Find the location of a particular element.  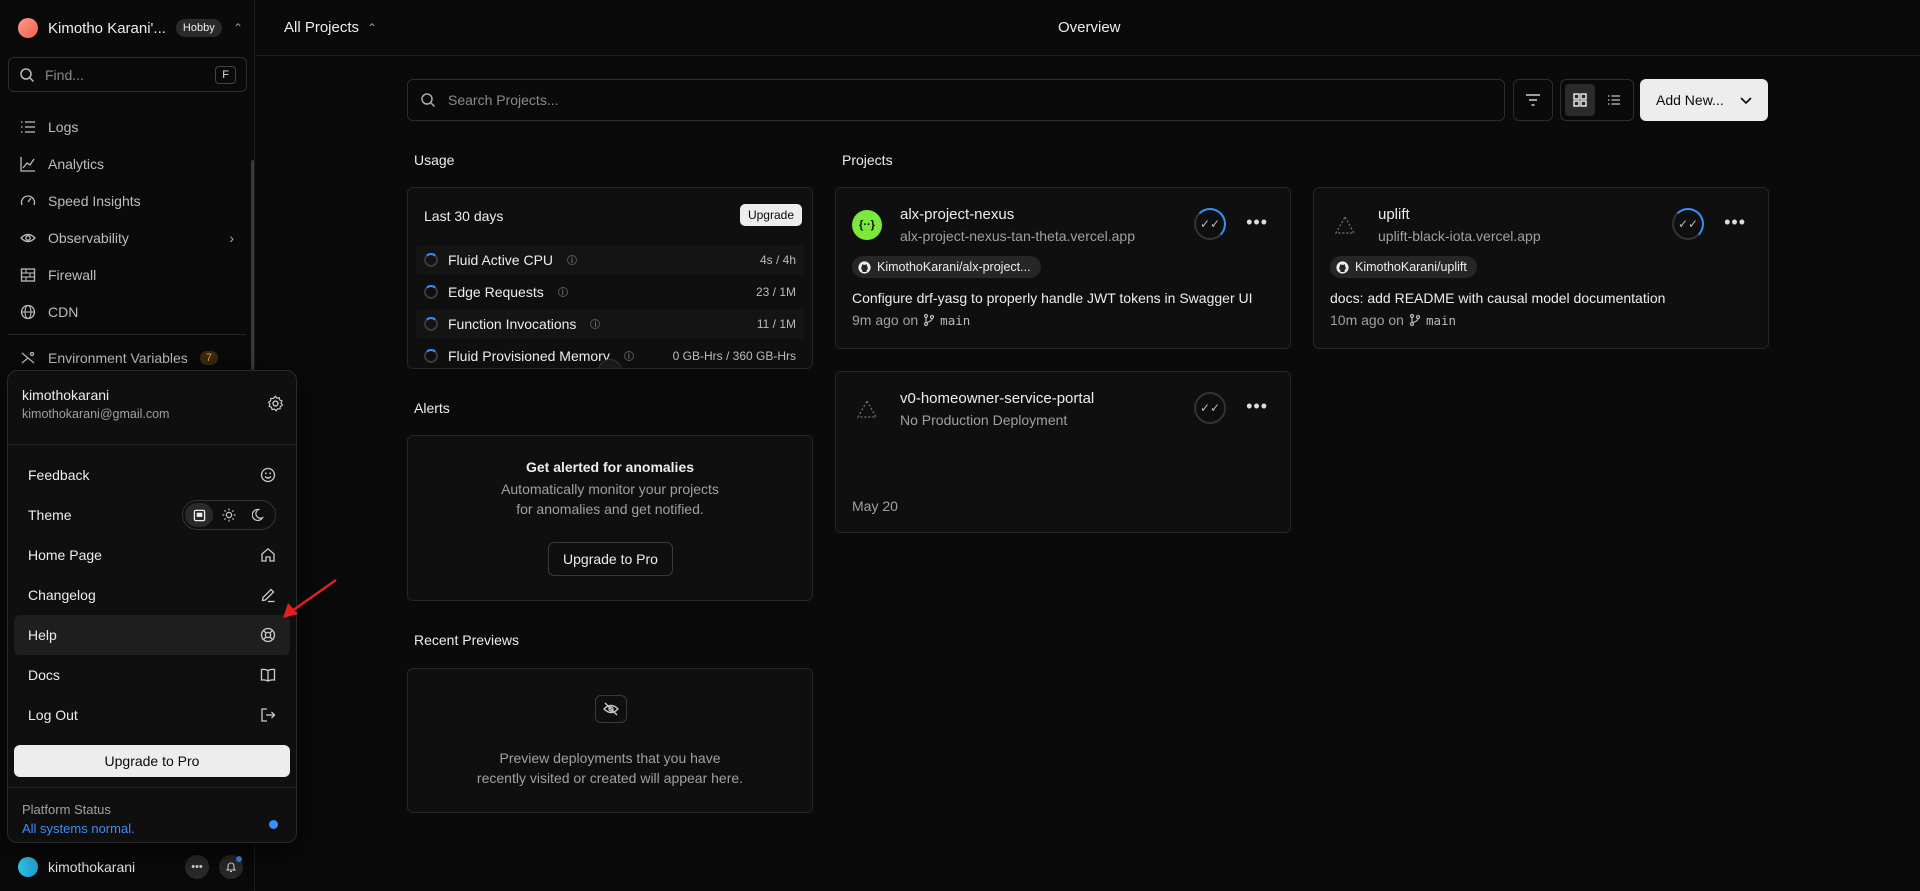

grid-view-icon is located at coordinates (1580, 100).